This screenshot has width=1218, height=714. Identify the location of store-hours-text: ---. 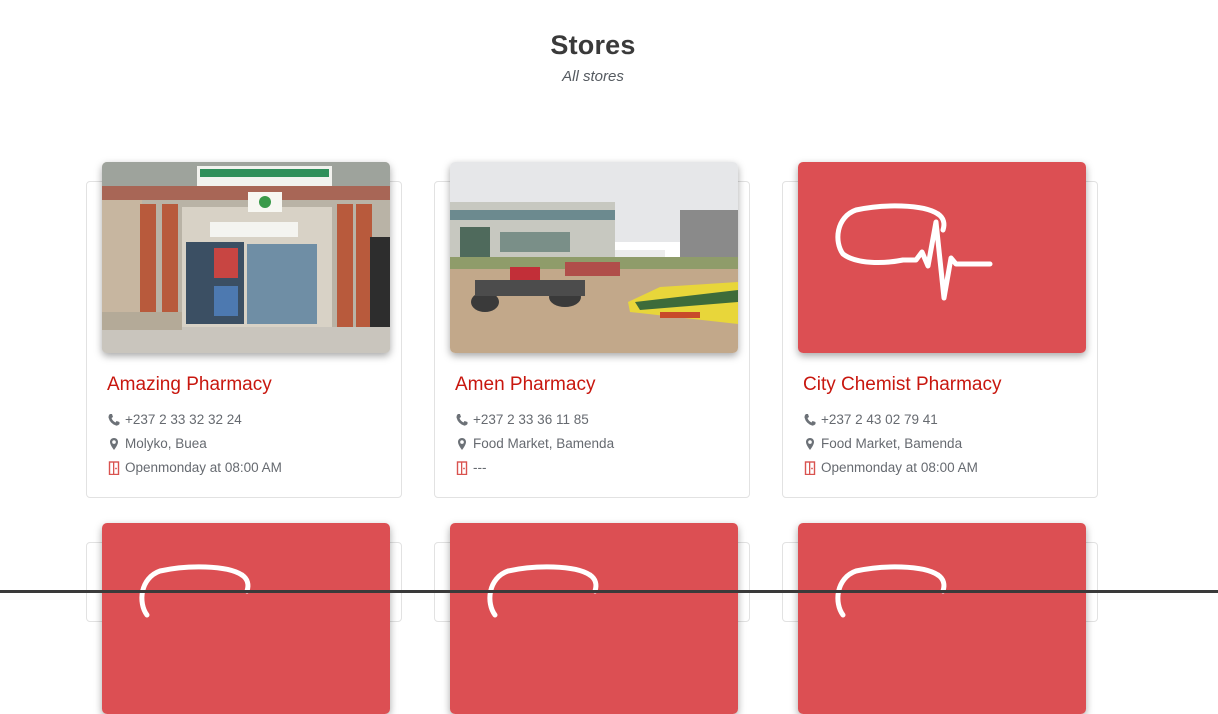
(480, 467).